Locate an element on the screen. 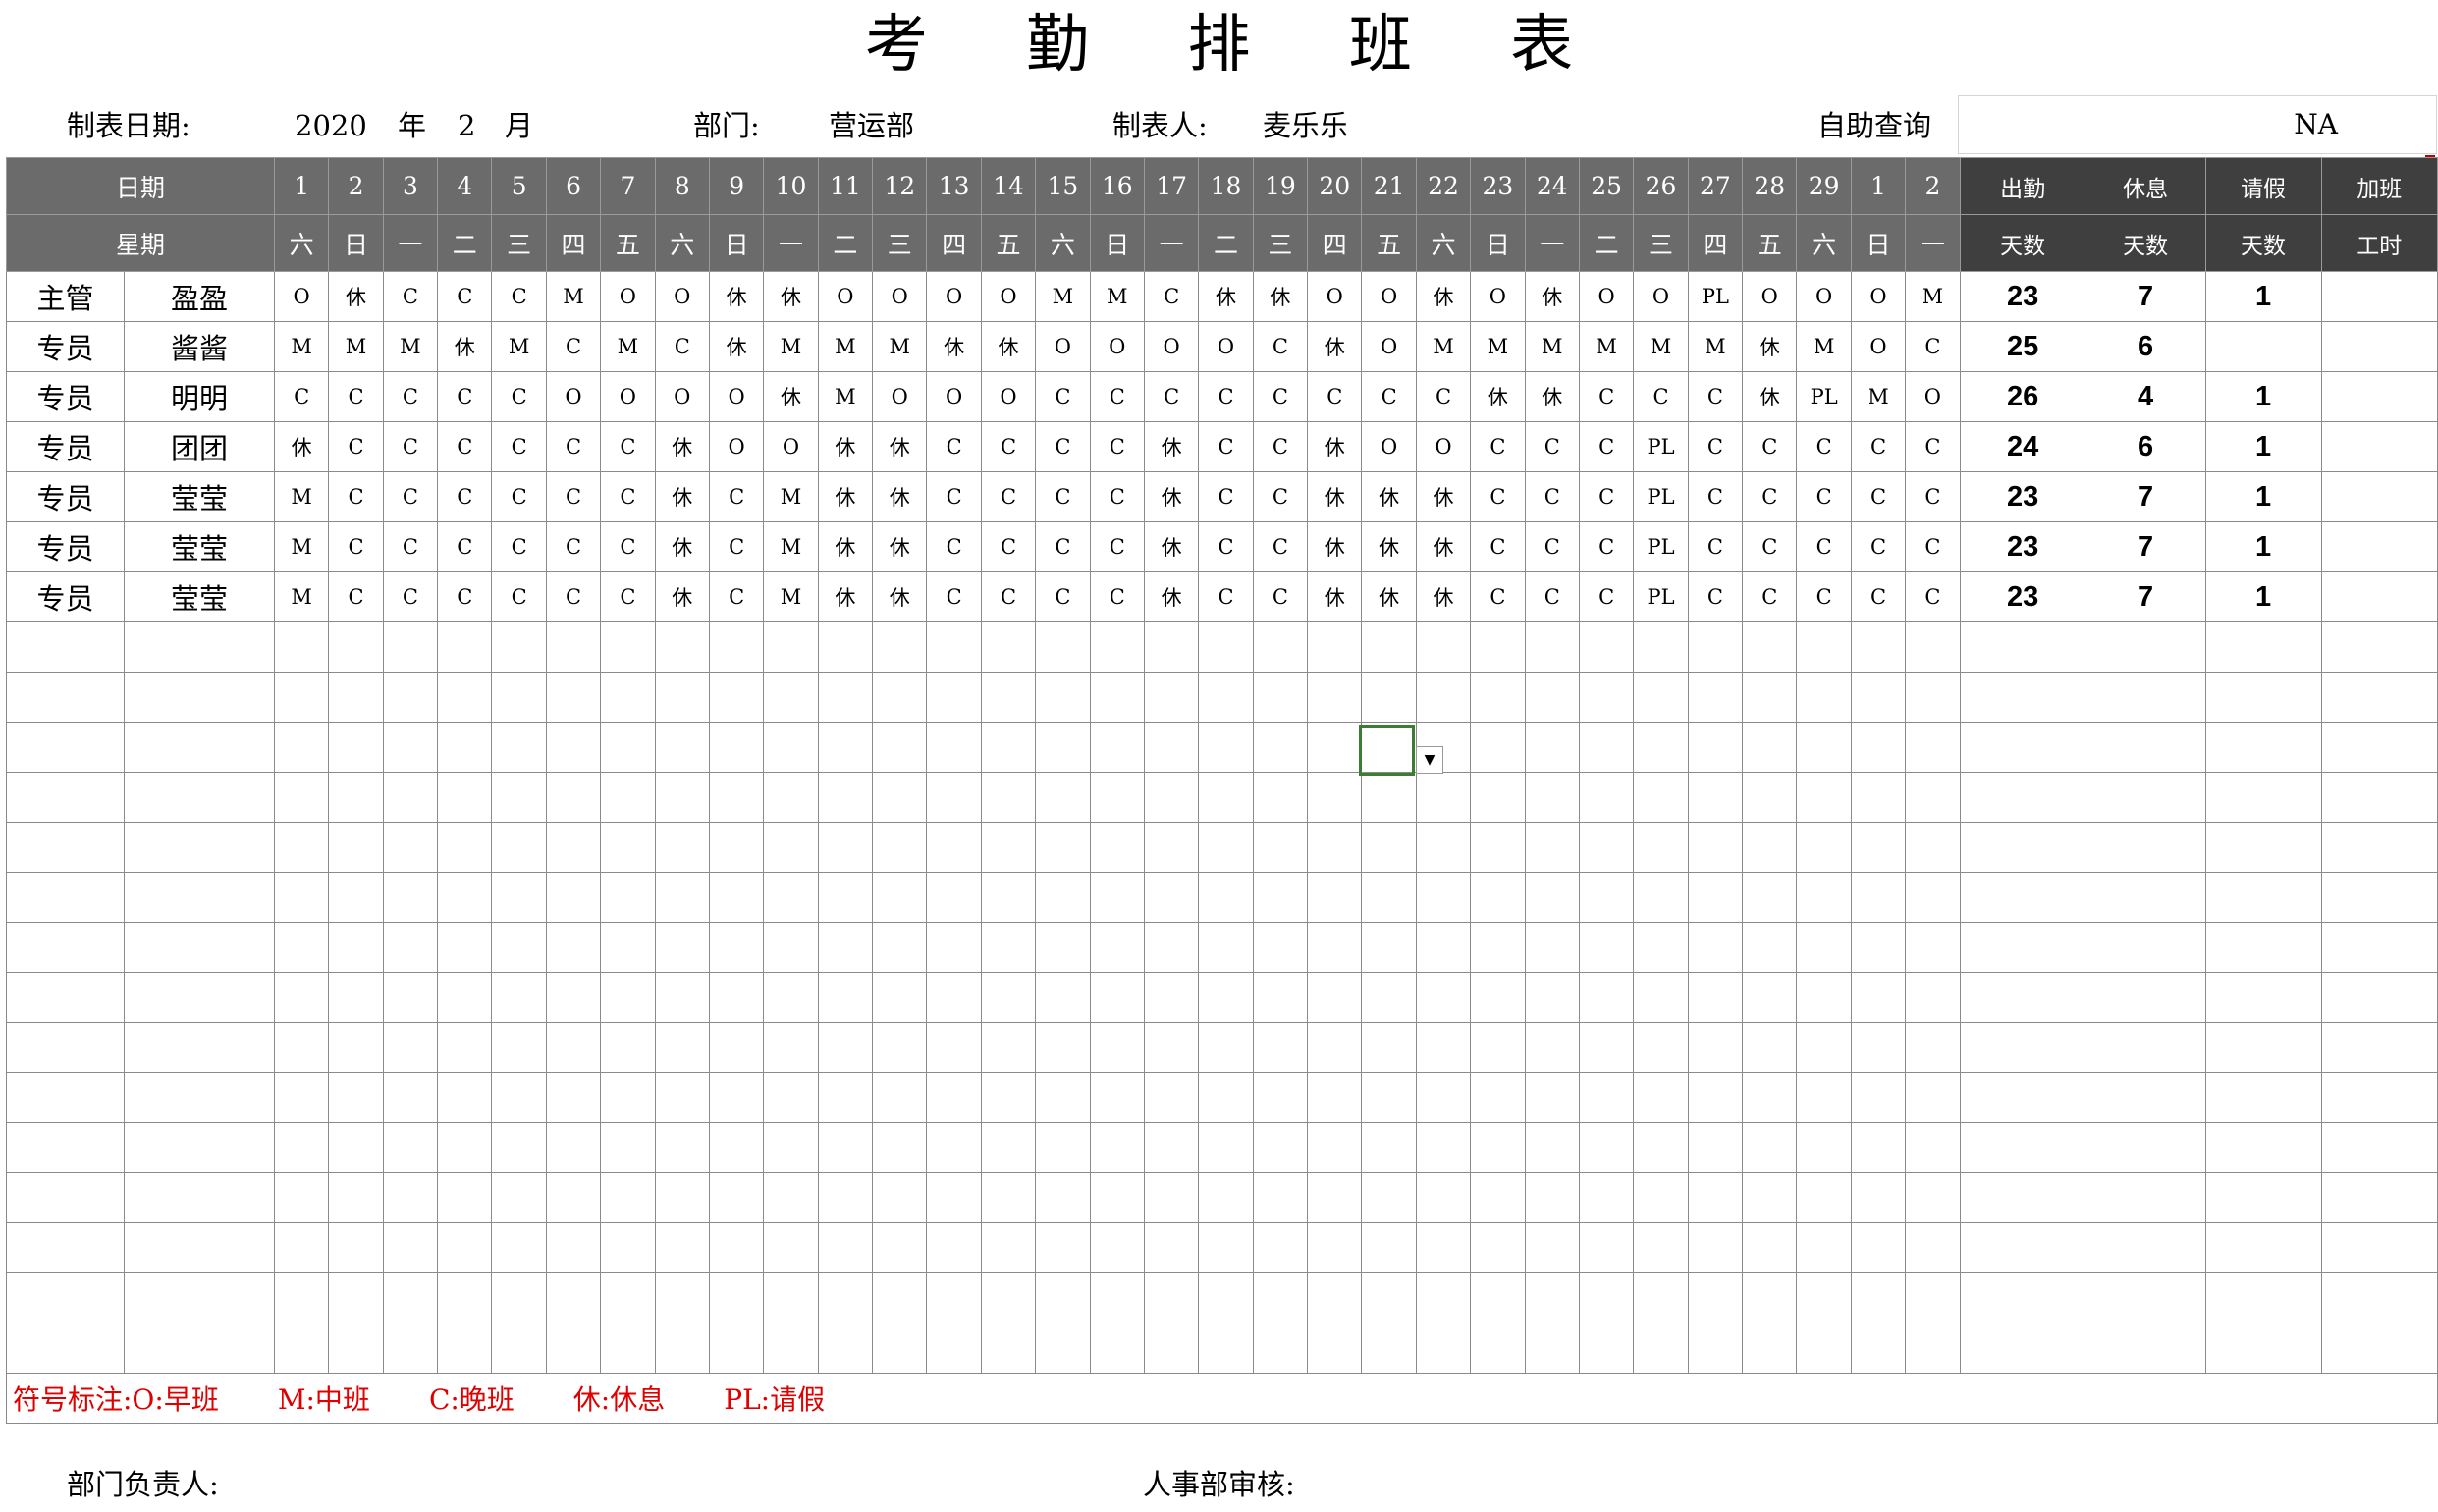 The image size is (2438, 1512). employee-name: 酱酱 is located at coordinates (199, 346).